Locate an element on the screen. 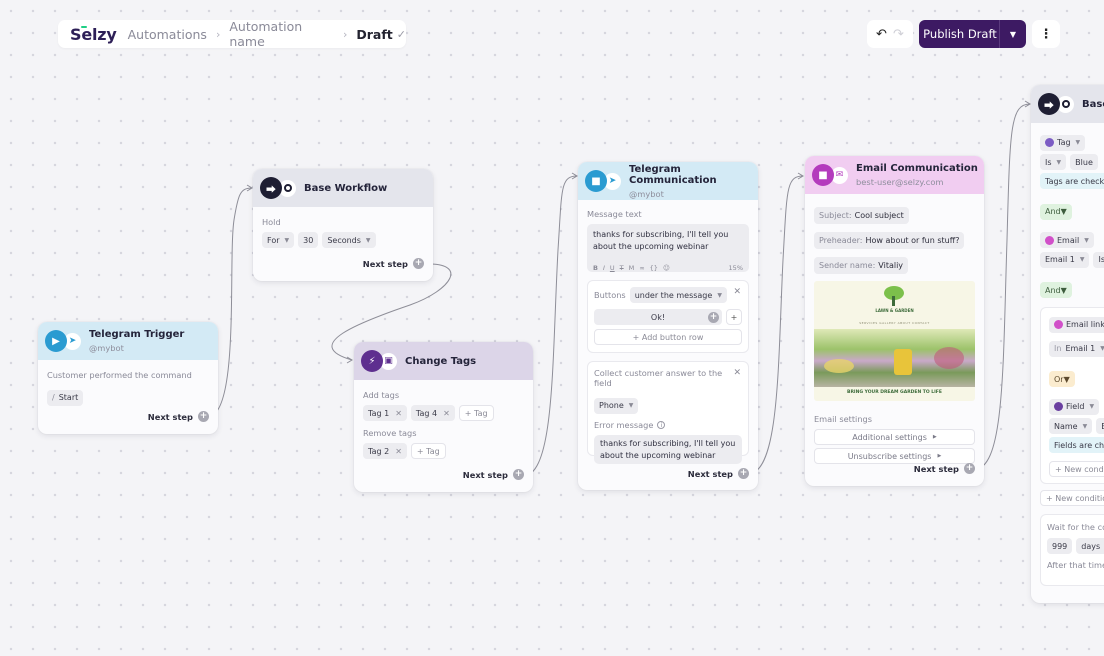 The height and width of the screenshot is (656, 1104). selzy-logo: Selzy is located at coordinates (93, 34).